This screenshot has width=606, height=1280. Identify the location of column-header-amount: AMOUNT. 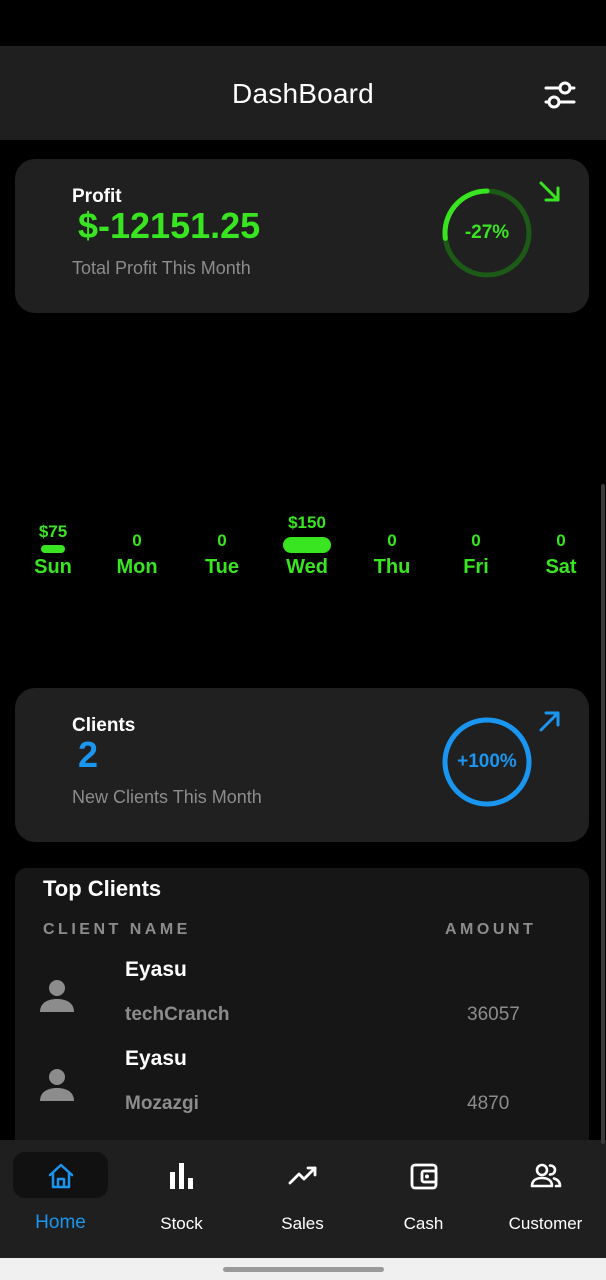
(491, 929).